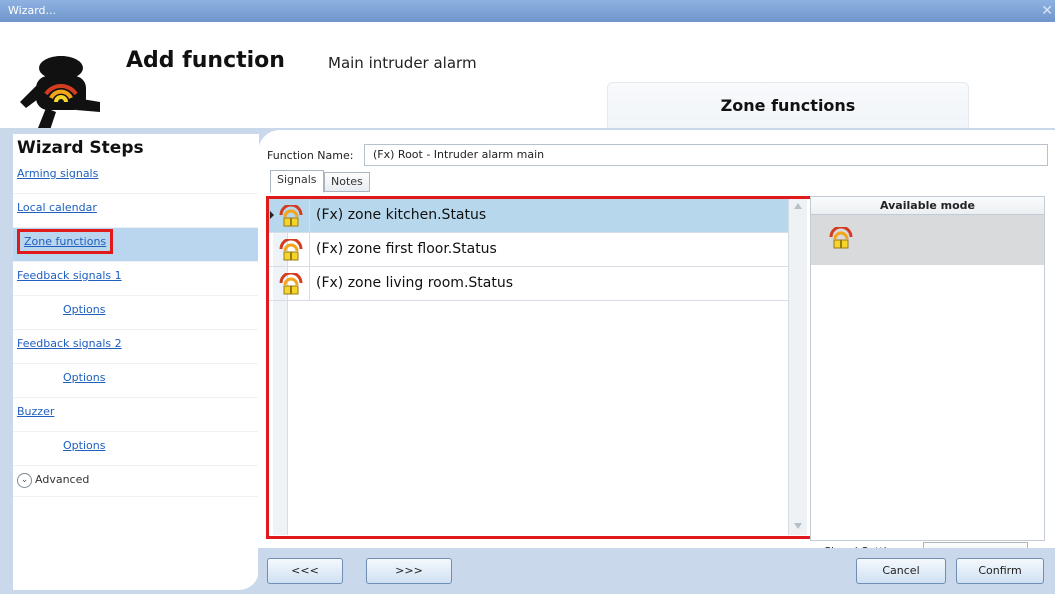 This screenshot has width=1055, height=594. Describe the element at coordinates (69, 275) in the screenshot. I see `step-link: Feedback signals 1` at that location.